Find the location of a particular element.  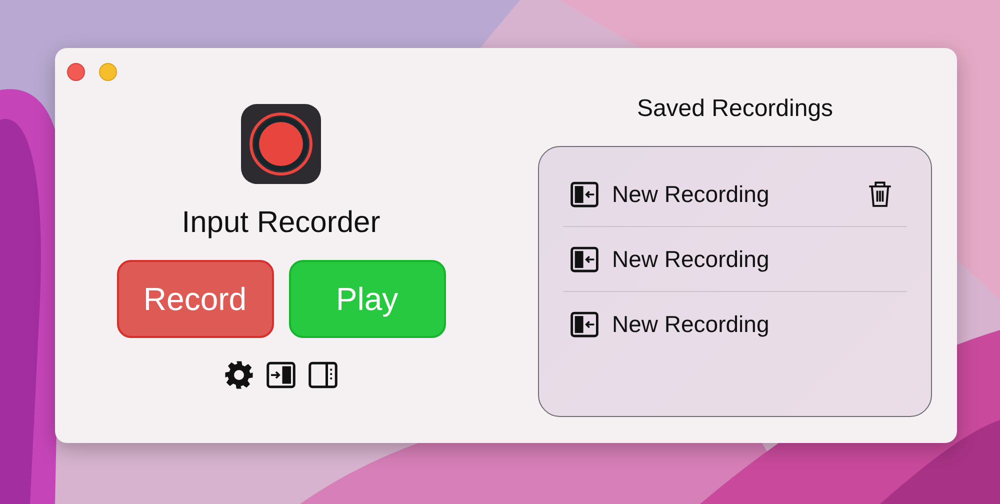

section-title: Saved Recordings is located at coordinates (735, 109).